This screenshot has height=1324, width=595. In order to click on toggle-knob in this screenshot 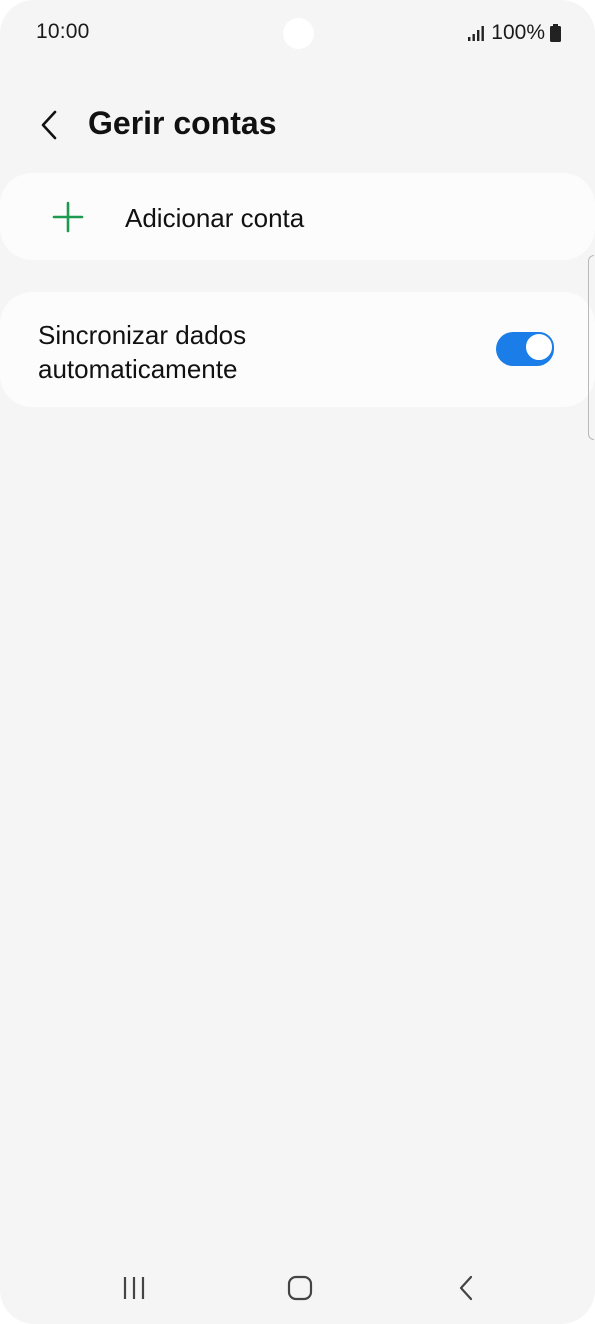, I will do `click(539, 347)`.